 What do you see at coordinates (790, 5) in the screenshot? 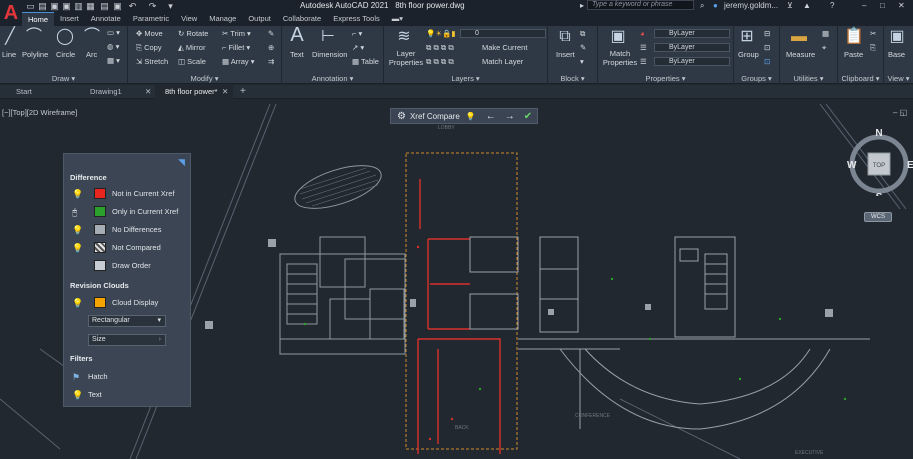
I see `cart-icon: ⊻` at bounding box center [790, 5].